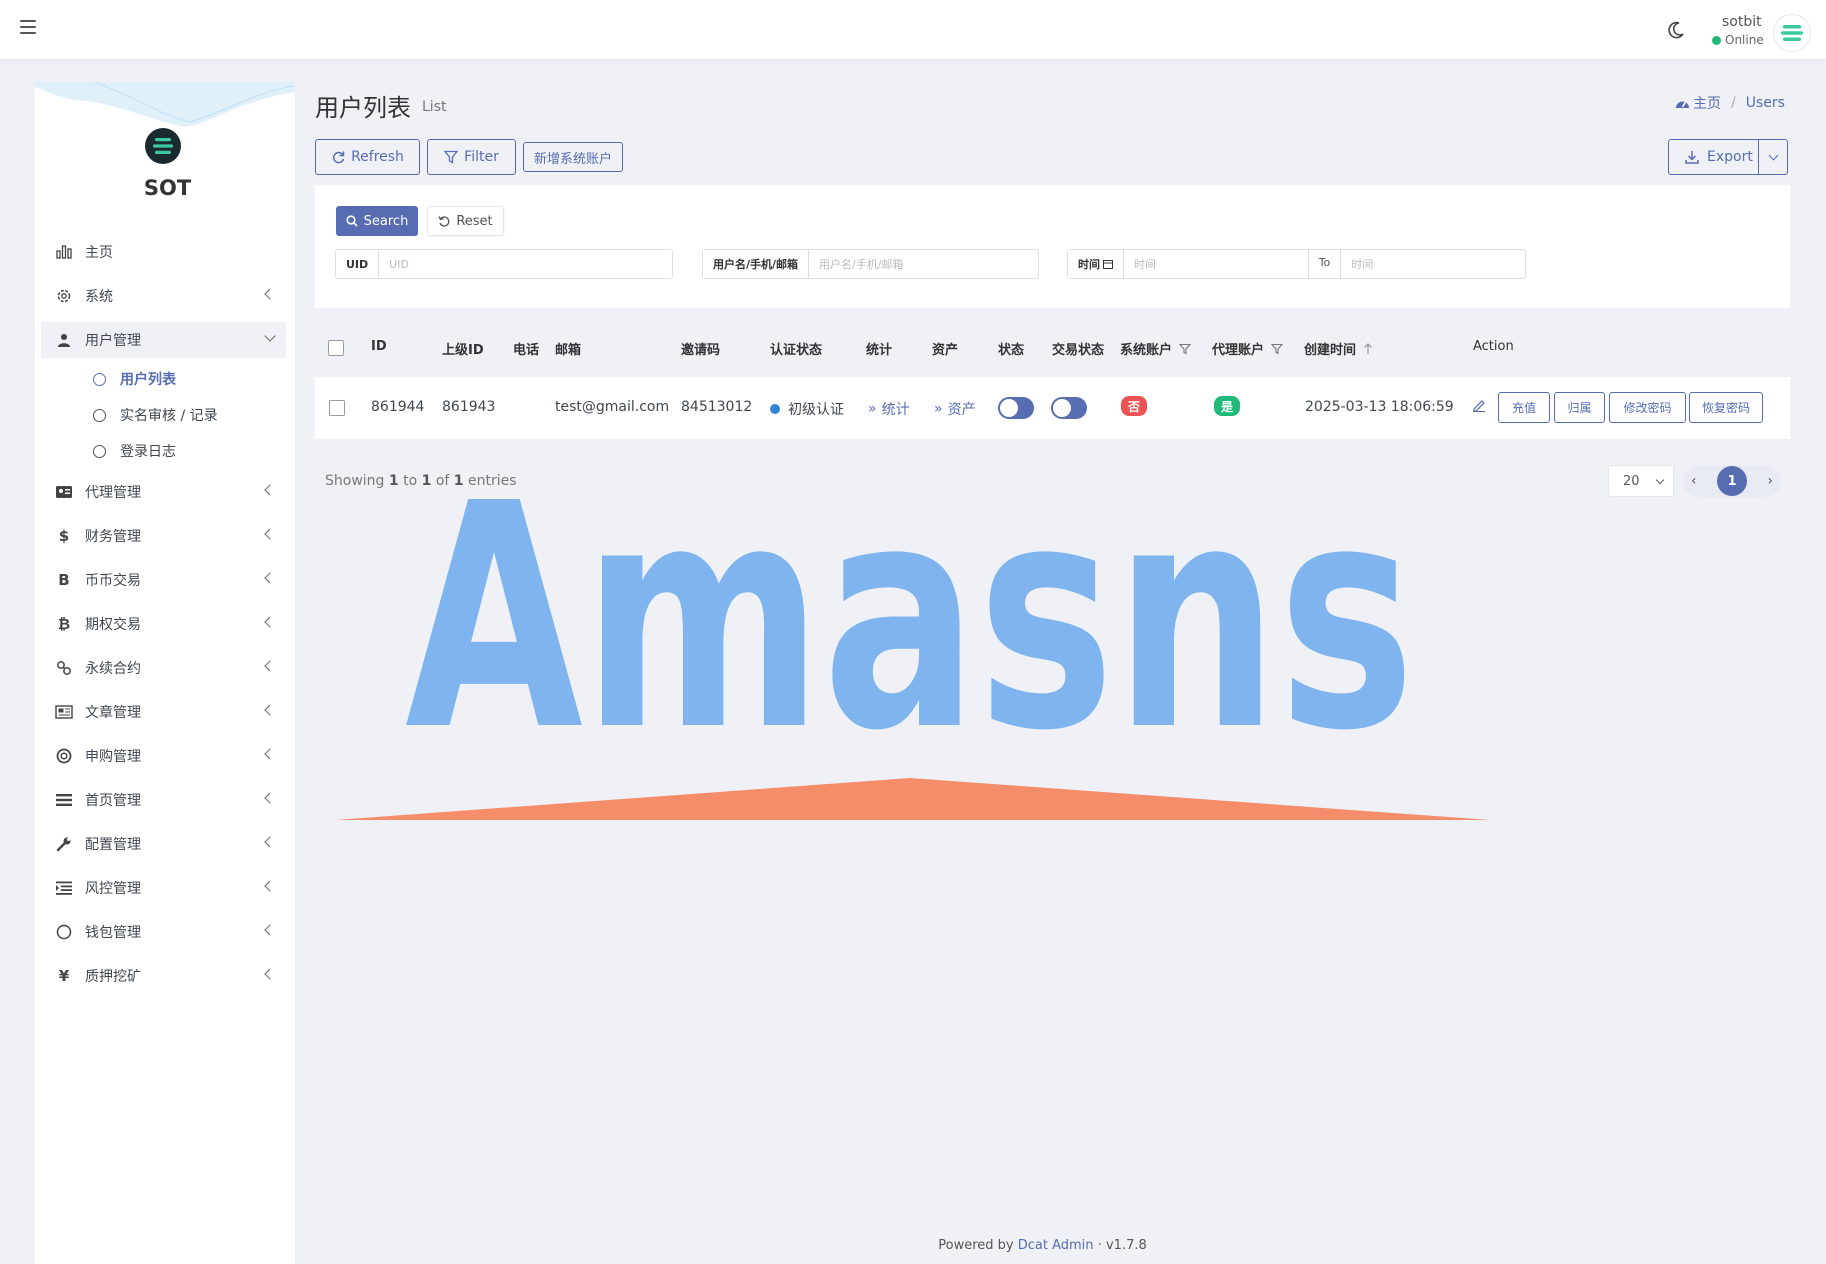  What do you see at coordinates (1698, 103) in the screenshot?
I see `breadcrumb-home: 主页` at bounding box center [1698, 103].